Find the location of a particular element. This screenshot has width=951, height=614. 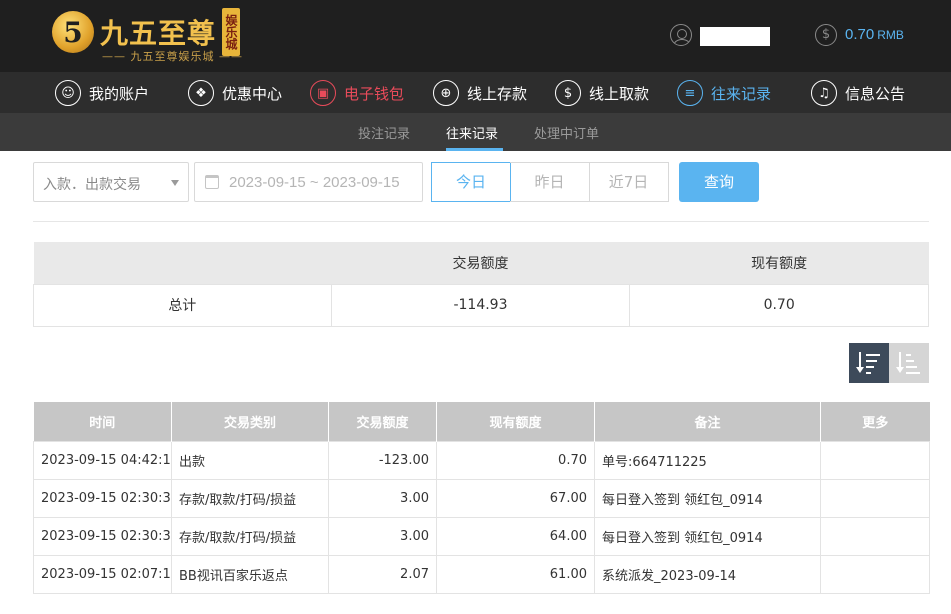

cell-balance: 64.00 is located at coordinates (515, 536).